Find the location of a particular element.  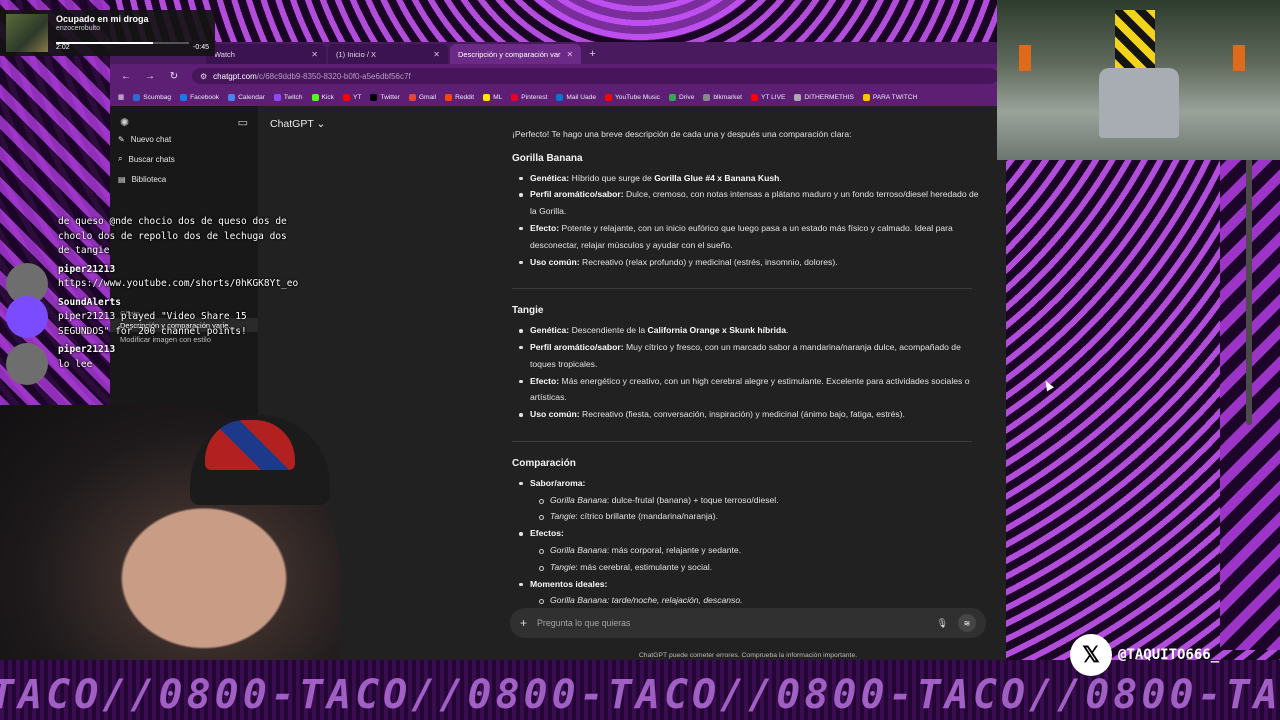

toggle-sidebar-icon: ▭ is located at coordinates (243, 122).